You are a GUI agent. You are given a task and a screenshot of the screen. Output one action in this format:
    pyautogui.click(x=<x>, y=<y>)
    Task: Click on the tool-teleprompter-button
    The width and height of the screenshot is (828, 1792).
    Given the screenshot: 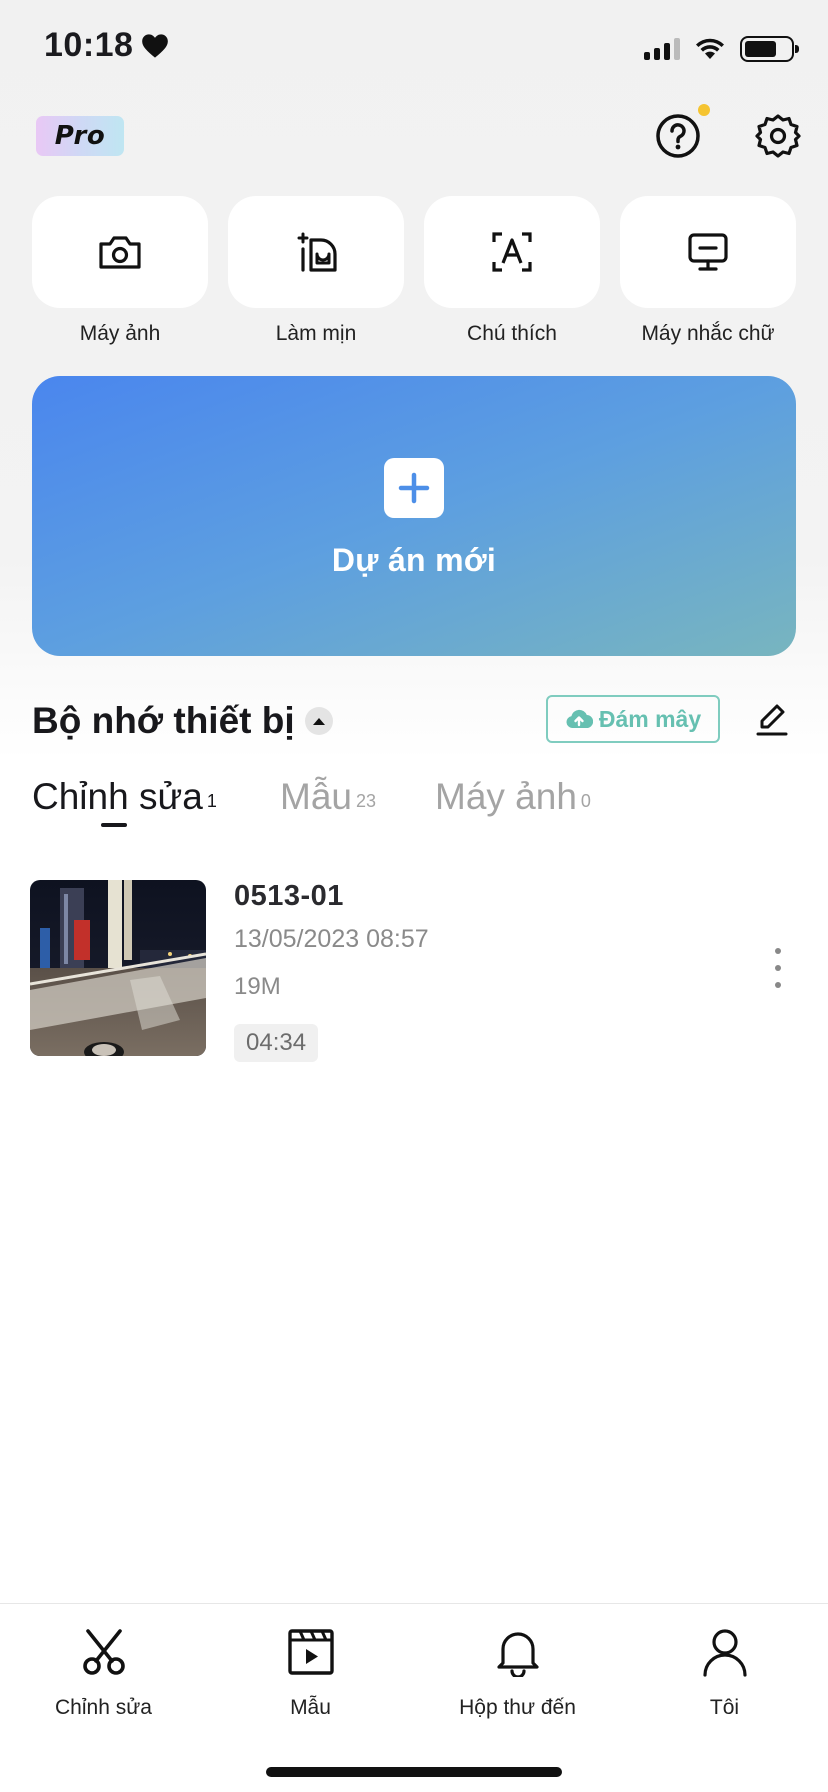 What is the action you would take?
    pyautogui.click(x=708, y=252)
    